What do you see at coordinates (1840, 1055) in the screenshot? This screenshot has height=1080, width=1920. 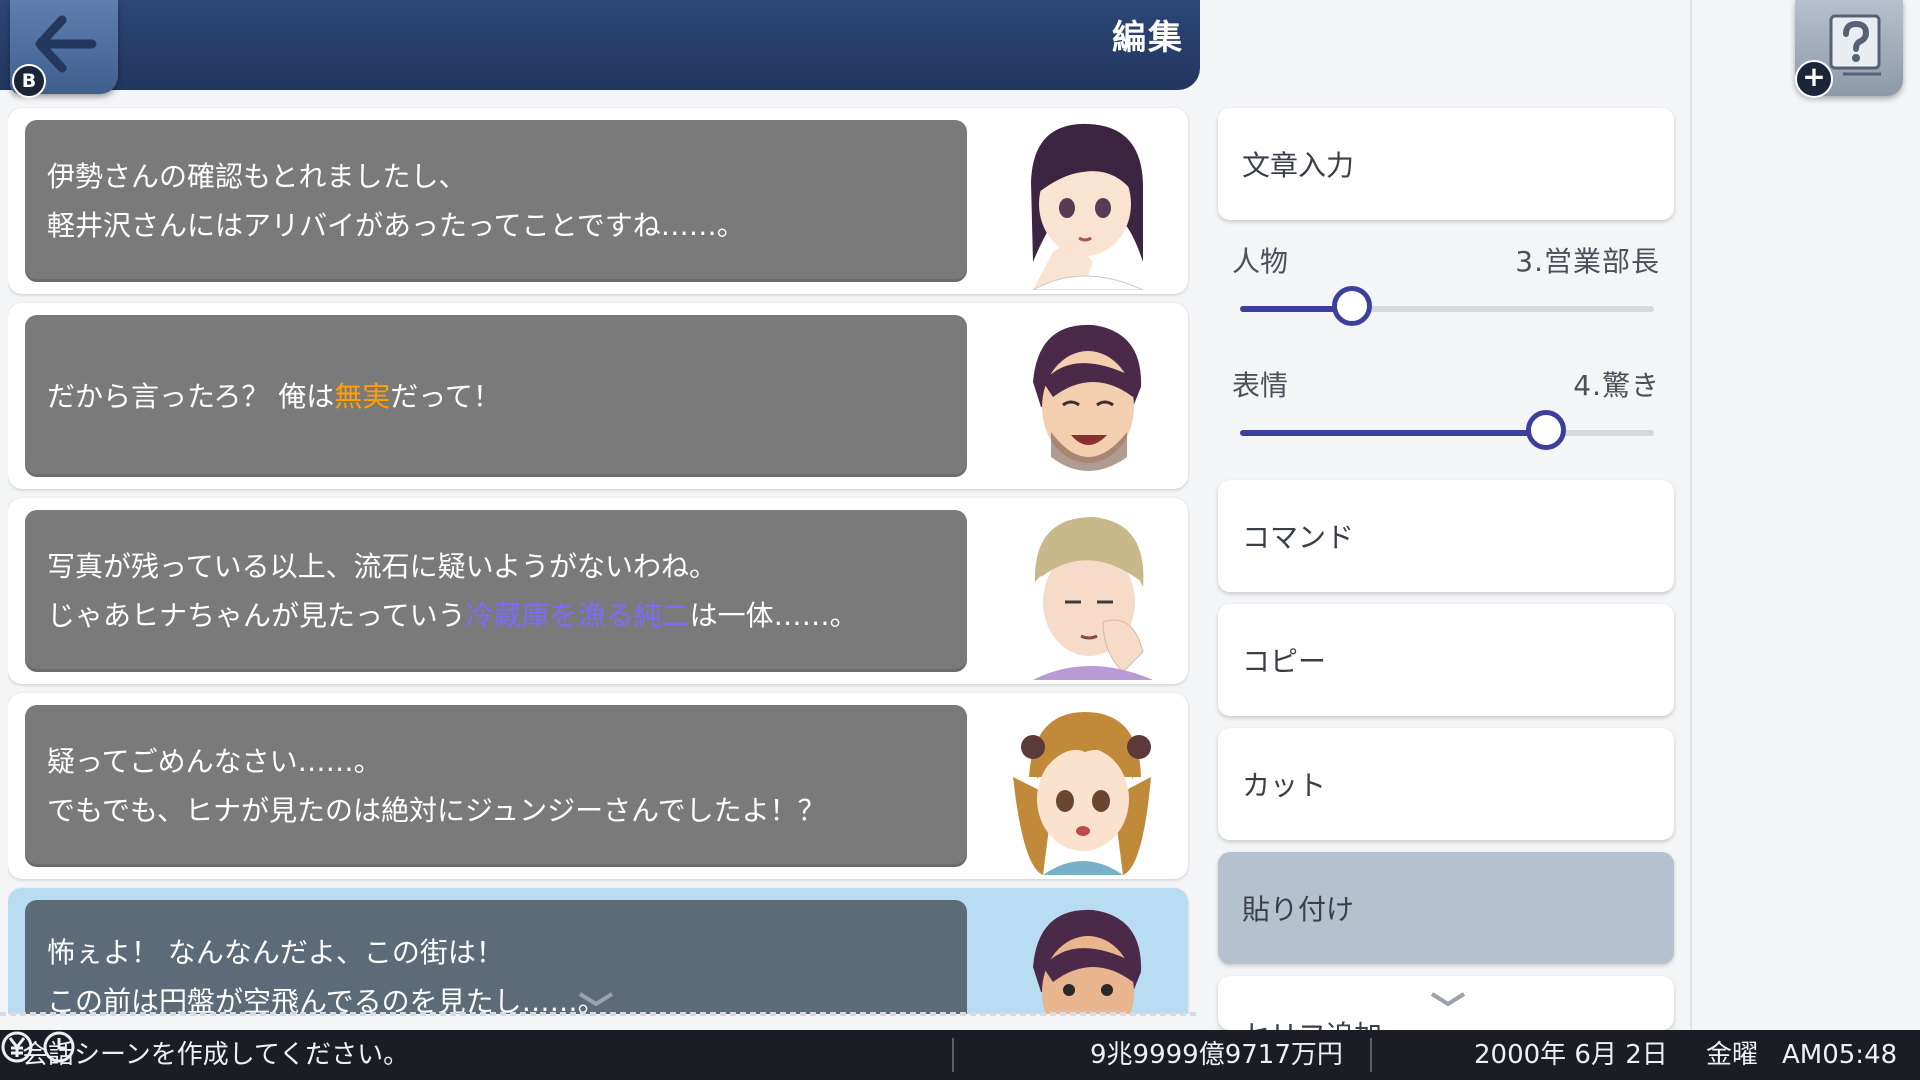 I see `time-value: AM05:48` at bounding box center [1840, 1055].